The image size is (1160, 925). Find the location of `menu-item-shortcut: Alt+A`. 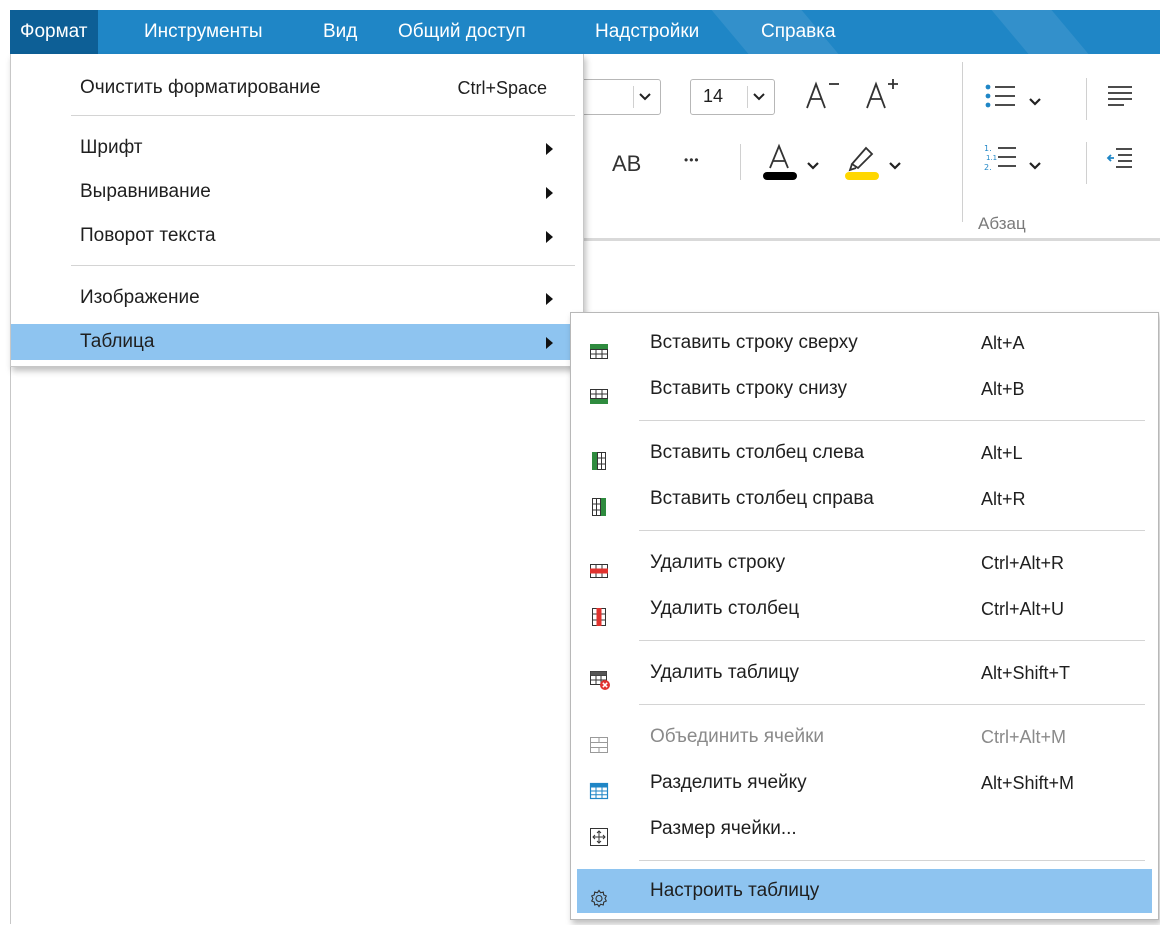

menu-item-shortcut: Alt+A is located at coordinates (1003, 343).